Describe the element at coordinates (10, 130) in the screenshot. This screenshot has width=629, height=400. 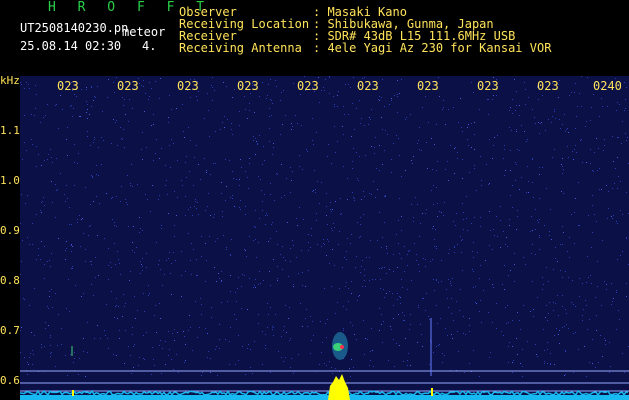
I see `y-tick-label: 1.1` at that location.